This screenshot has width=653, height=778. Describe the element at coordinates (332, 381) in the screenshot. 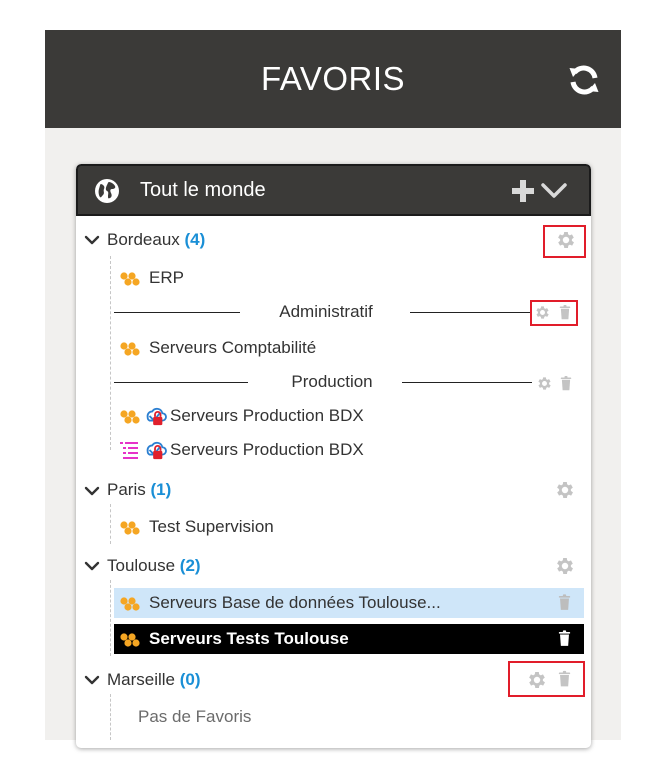

I see `separator-label: Production` at that location.